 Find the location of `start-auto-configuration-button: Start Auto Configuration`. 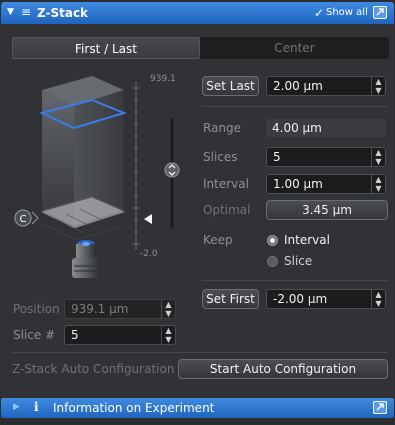

start-auto-configuration-button: Start Auto Configuration is located at coordinates (283, 369).